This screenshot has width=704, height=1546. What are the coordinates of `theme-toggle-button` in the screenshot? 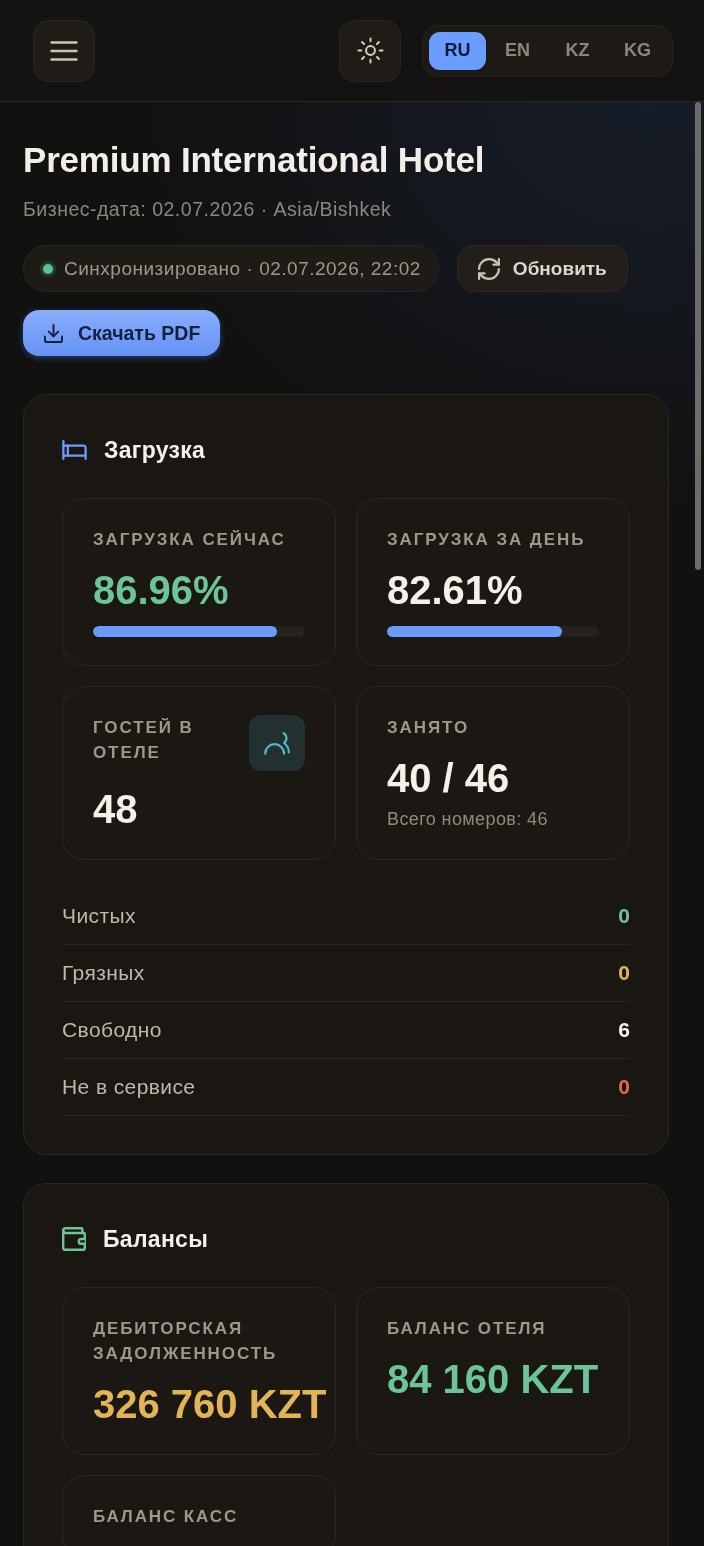 It's located at (370, 50).